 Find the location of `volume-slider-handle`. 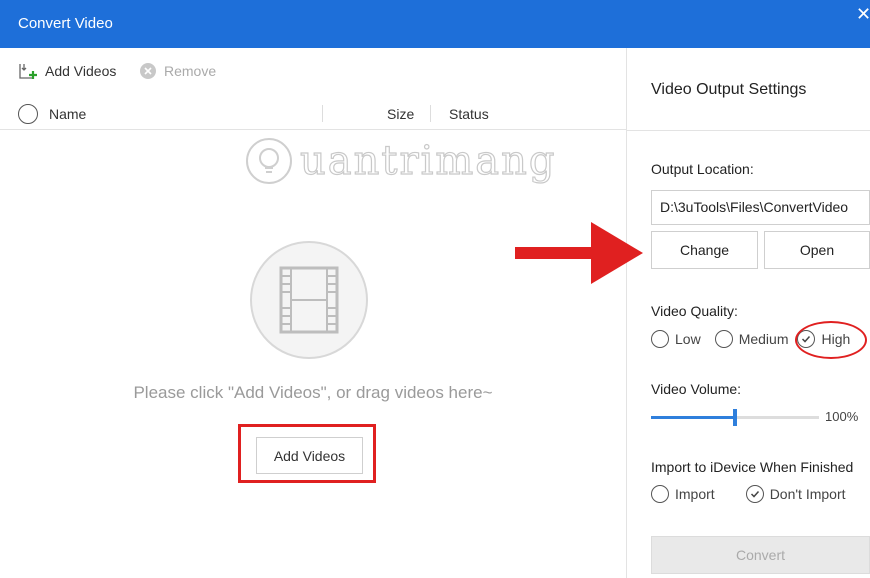

volume-slider-handle is located at coordinates (735, 417).